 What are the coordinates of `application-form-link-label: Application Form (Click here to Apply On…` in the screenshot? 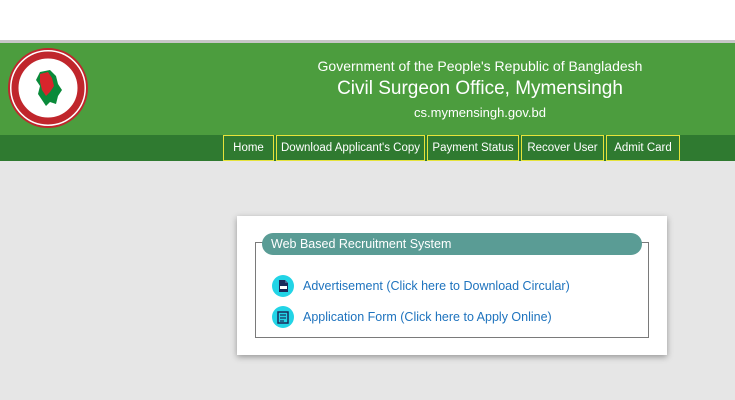 It's located at (427, 317).